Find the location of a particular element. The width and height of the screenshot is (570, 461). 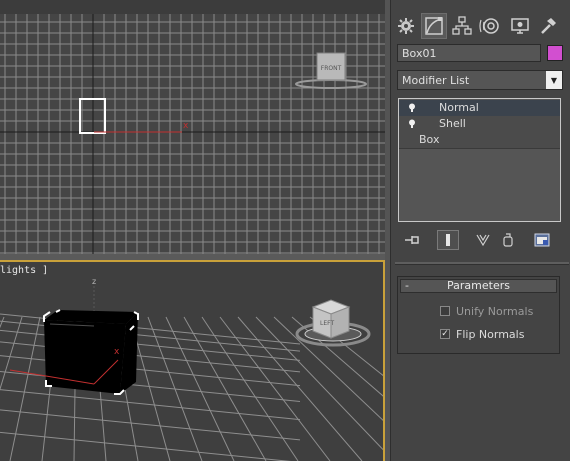

unify-normals-checkbox is located at coordinates (445, 311).